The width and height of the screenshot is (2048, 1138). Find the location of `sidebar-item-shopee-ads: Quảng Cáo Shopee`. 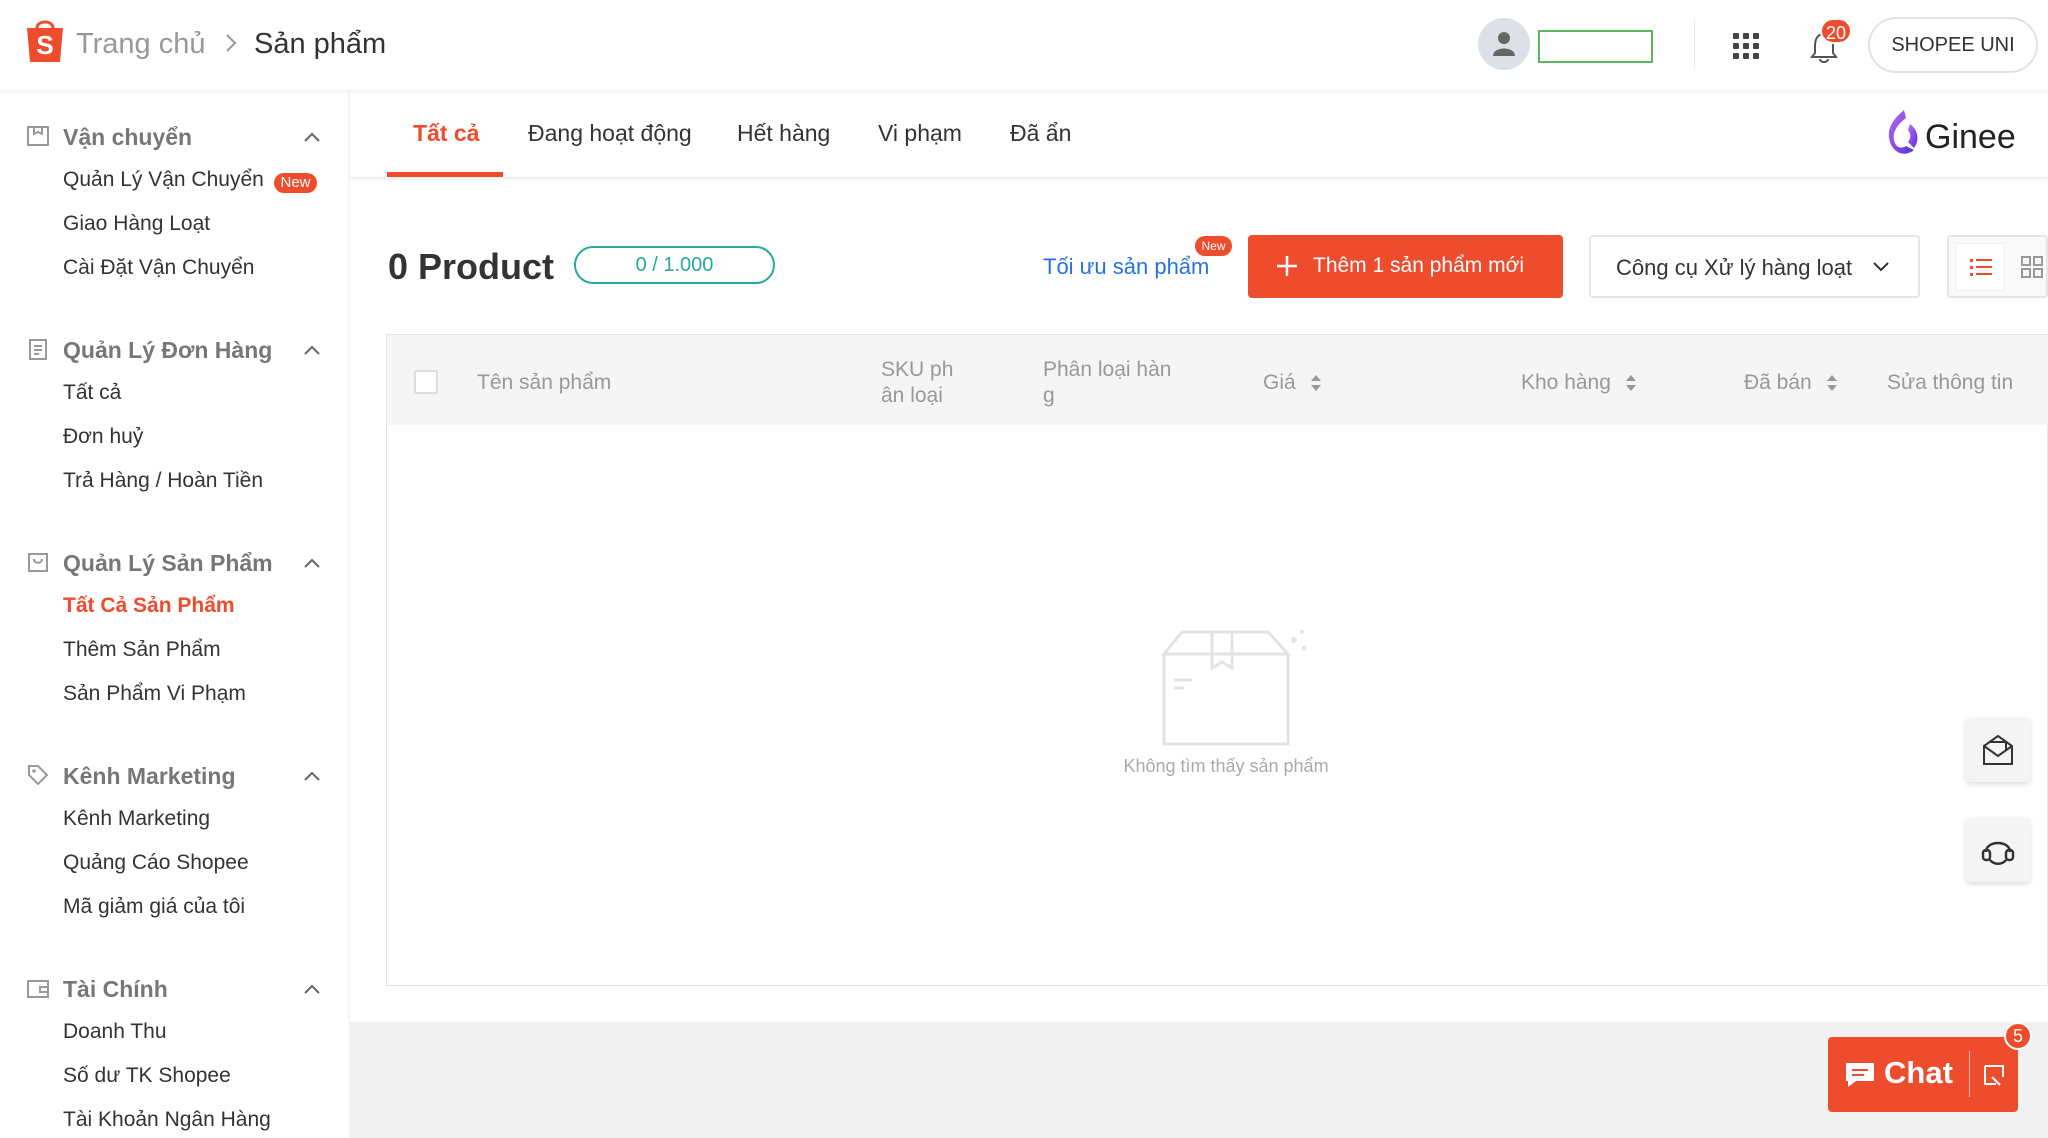

sidebar-item-shopee-ads: Quảng Cáo Shopee is located at coordinates (156, 863).